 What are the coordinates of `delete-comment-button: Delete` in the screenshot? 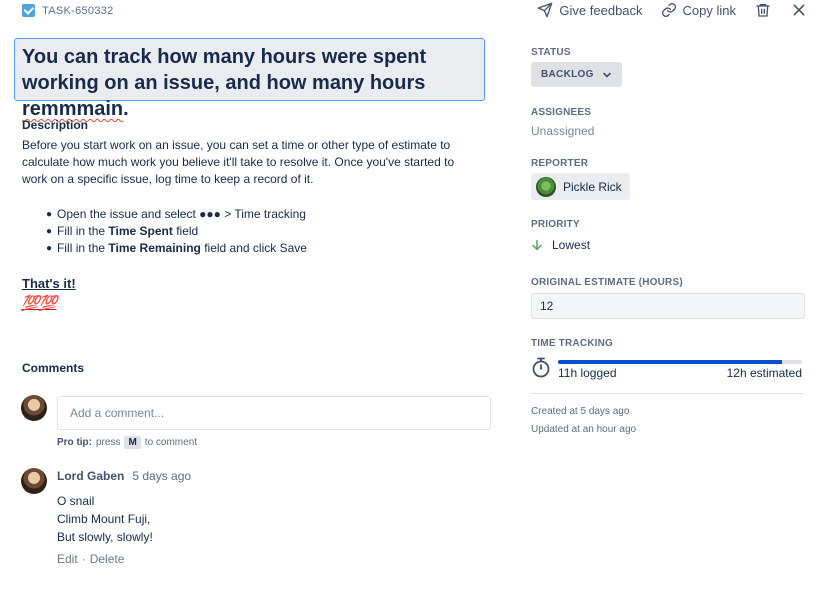 It's located at (107, 559).